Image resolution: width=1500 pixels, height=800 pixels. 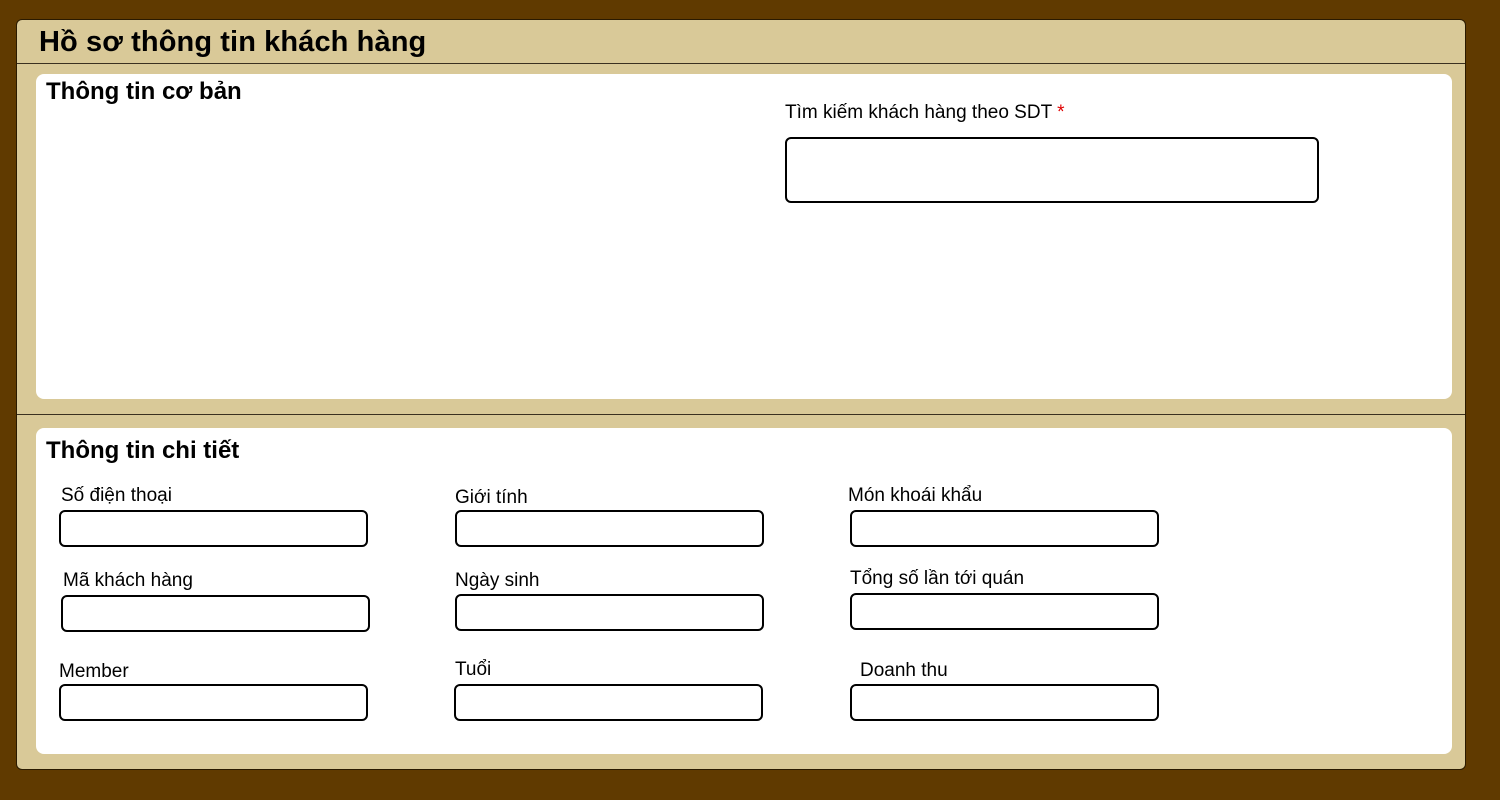 I want to click on header-divider, so click(x=741, y=63).